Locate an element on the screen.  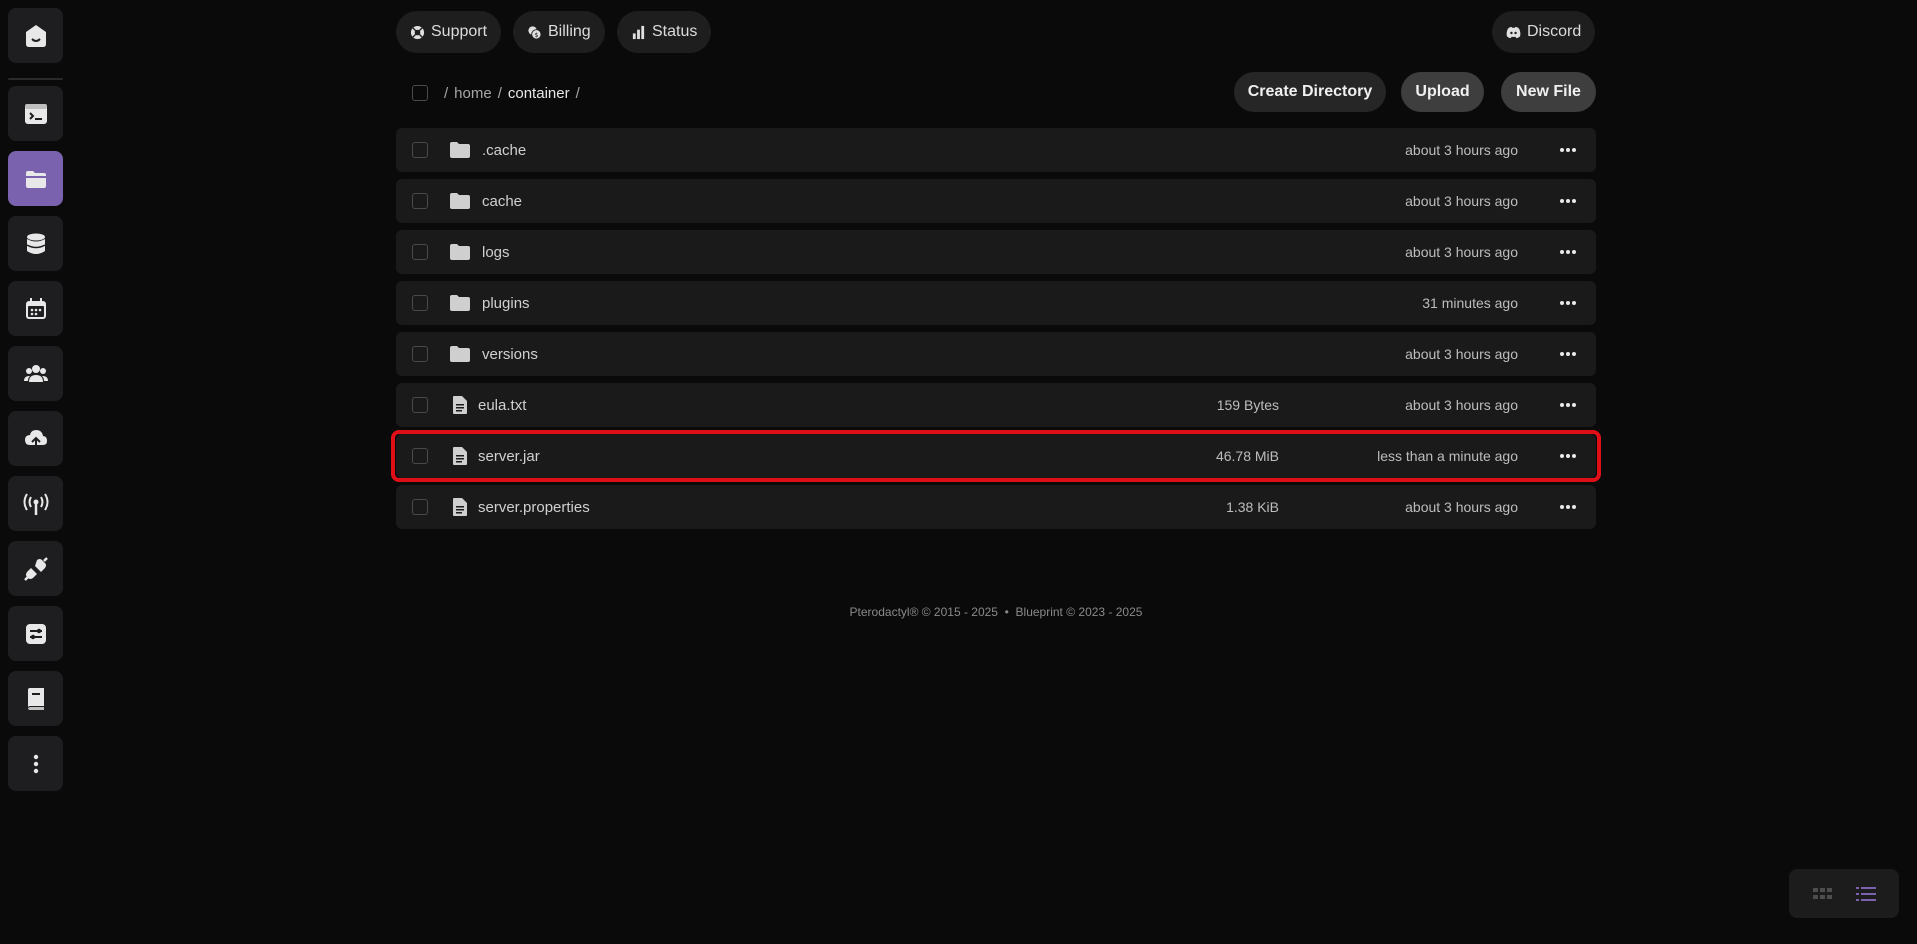
more-icon is located at coordinates (35, 763).